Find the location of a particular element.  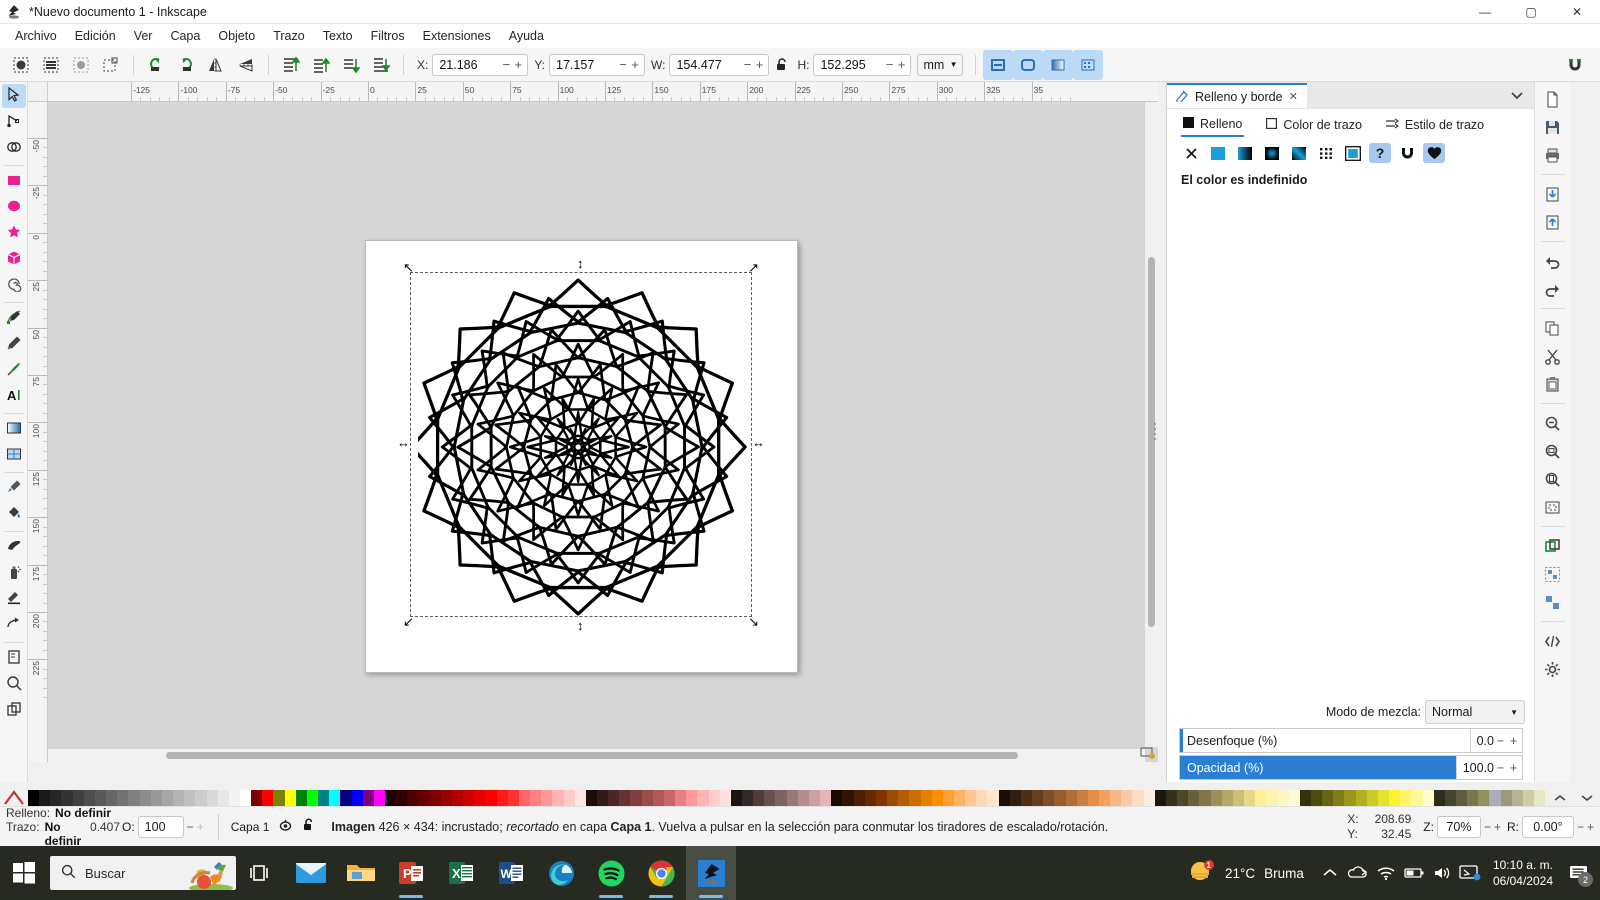

maximize-button: ▢ is located at coordinates (1531, 12).